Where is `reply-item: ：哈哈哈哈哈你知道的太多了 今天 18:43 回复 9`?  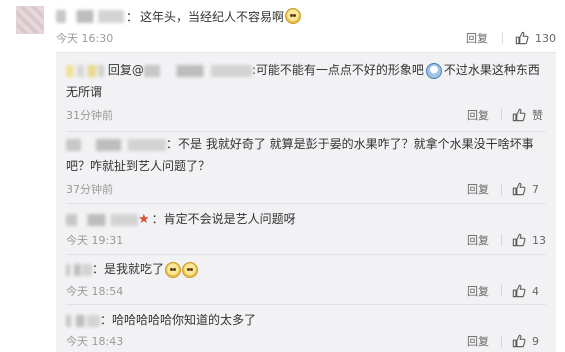 reply-item: ：哈哈哈哈哈你知道的太多了 今天 18:43 回复 9 is located at coordinates (306, 328).